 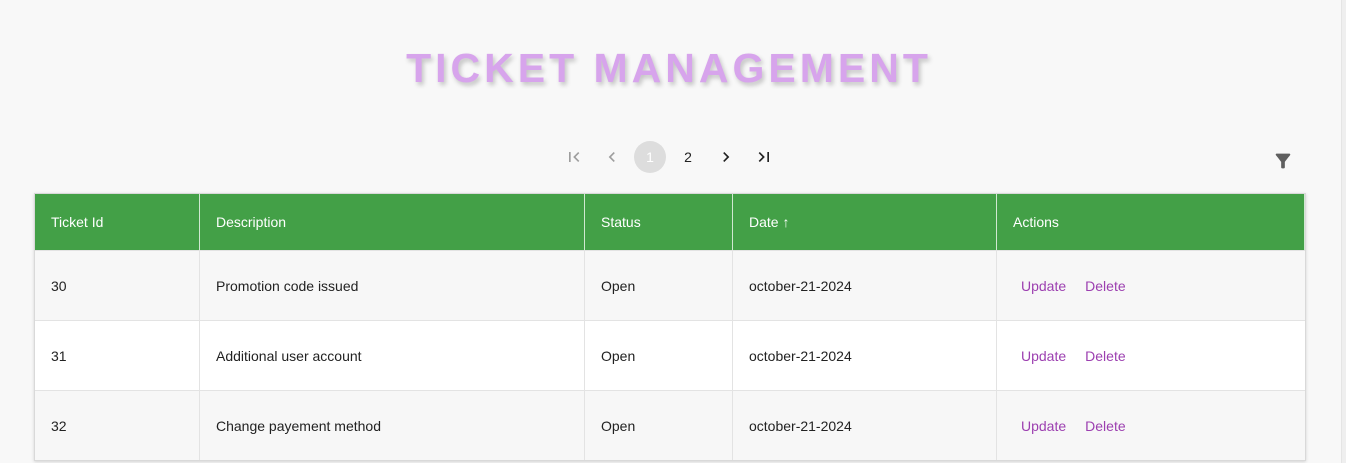 I want to click on ticket-id-cell: 32, so click(x=117, y=425).